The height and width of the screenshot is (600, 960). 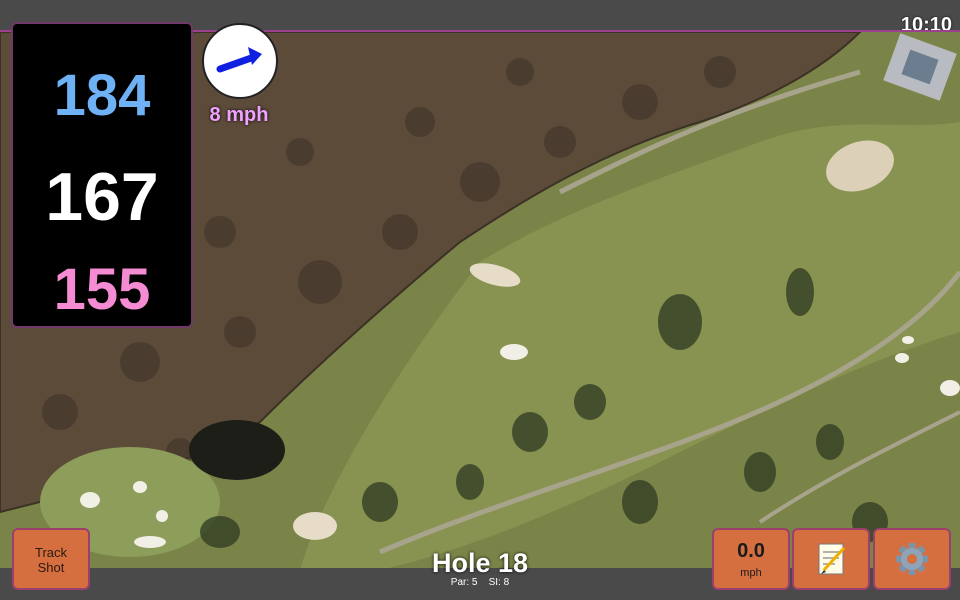 What do you see at coordinates (51, 567) in the screenshot?
I see `track-shot-label-line2: Shot` at bounding box center [51, 567].